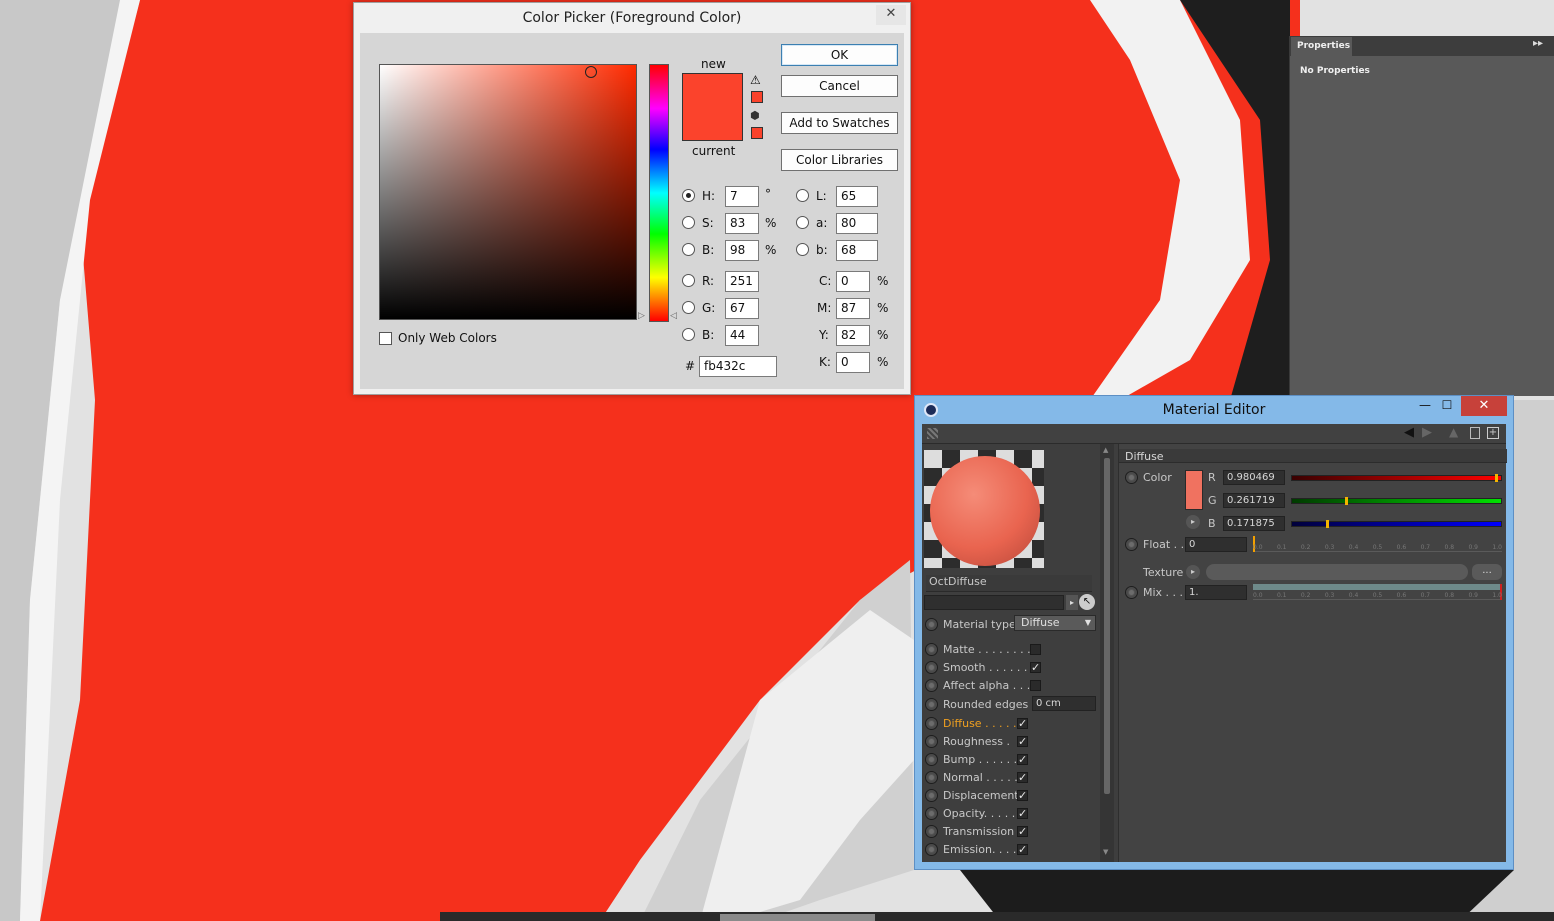 The image size is (1554, 921). Describe the element at coordinates (853, 335) in the screenshot. I see `y-input: 82` at that location.